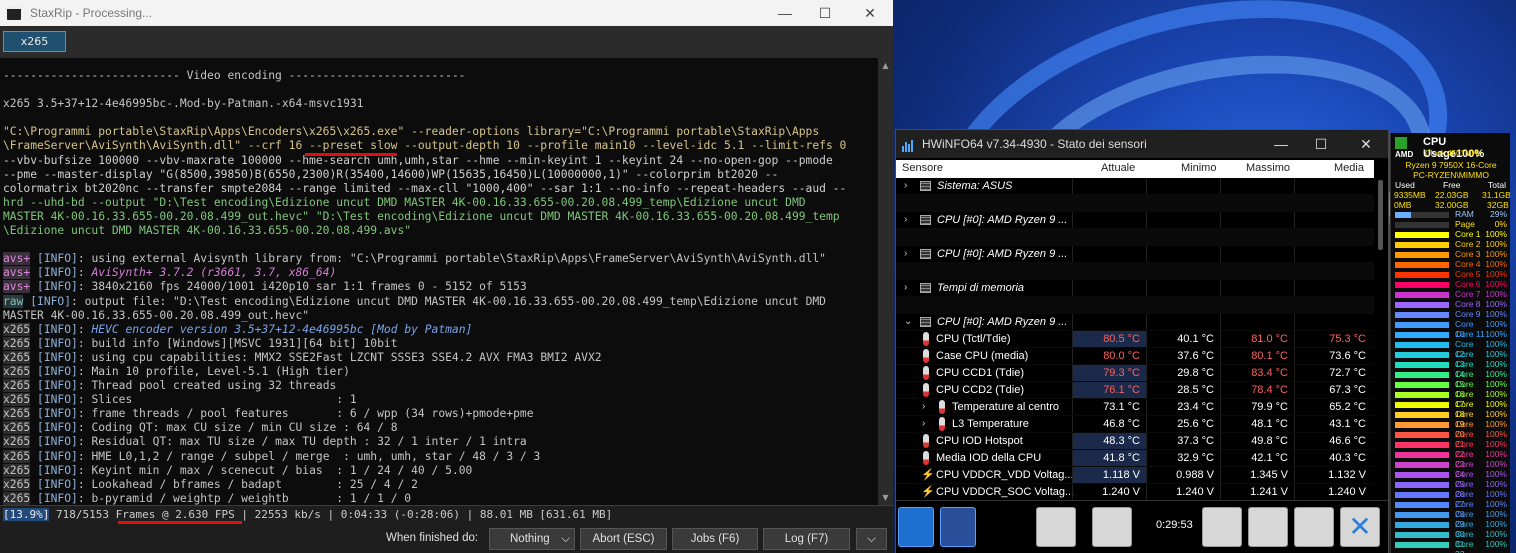  Describe the element at coordinates (1118, 168) in the screenshot. I see `header-current: Attuale` at that location.